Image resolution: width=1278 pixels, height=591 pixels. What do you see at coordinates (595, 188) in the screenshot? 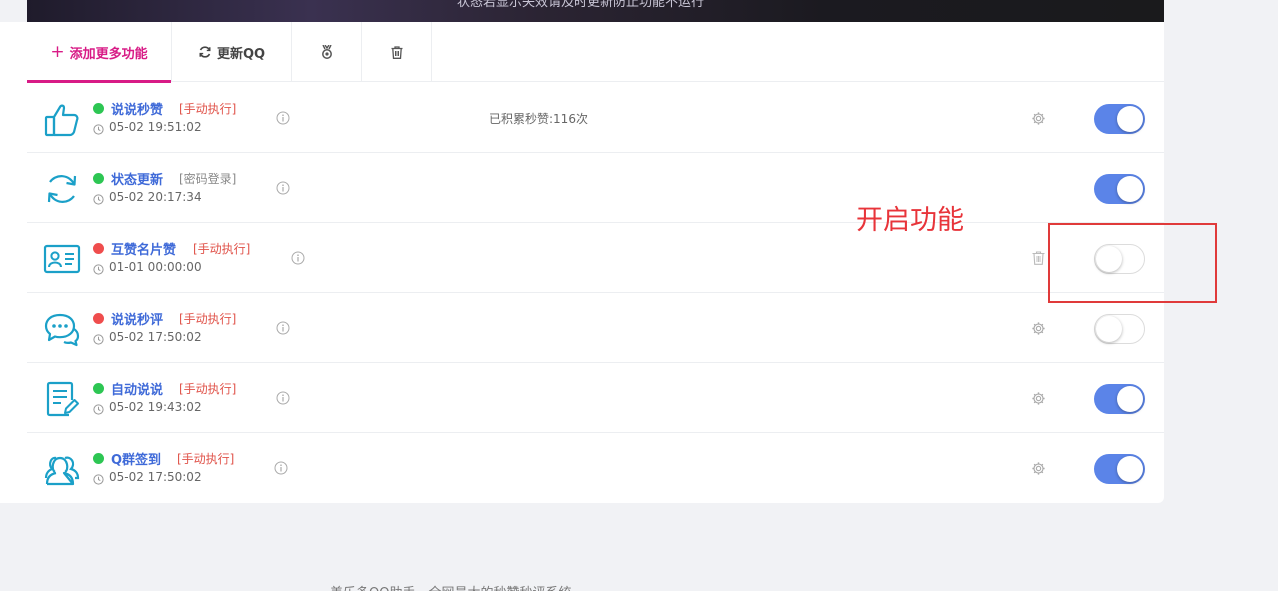
I see `task-row-status-update: 状态更新 [密码登录] 05-02 20:17:34` at bounding box center [595, 188].